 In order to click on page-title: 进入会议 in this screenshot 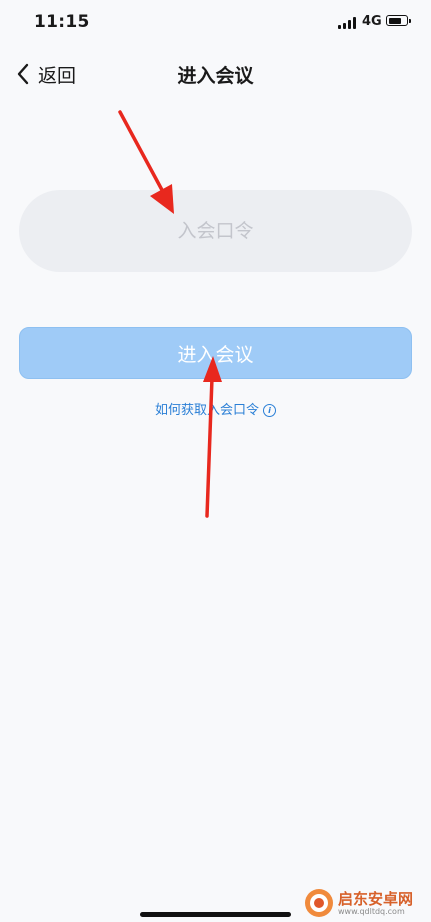, I will do `click(215, 76)`.